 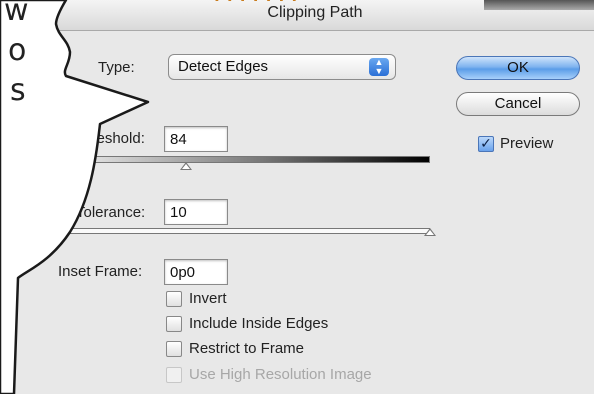 What do you see at coordinates (315, 12) in the screenshot?
I see `dialog-title: Clipping Path` at bounding box center [315, 12].